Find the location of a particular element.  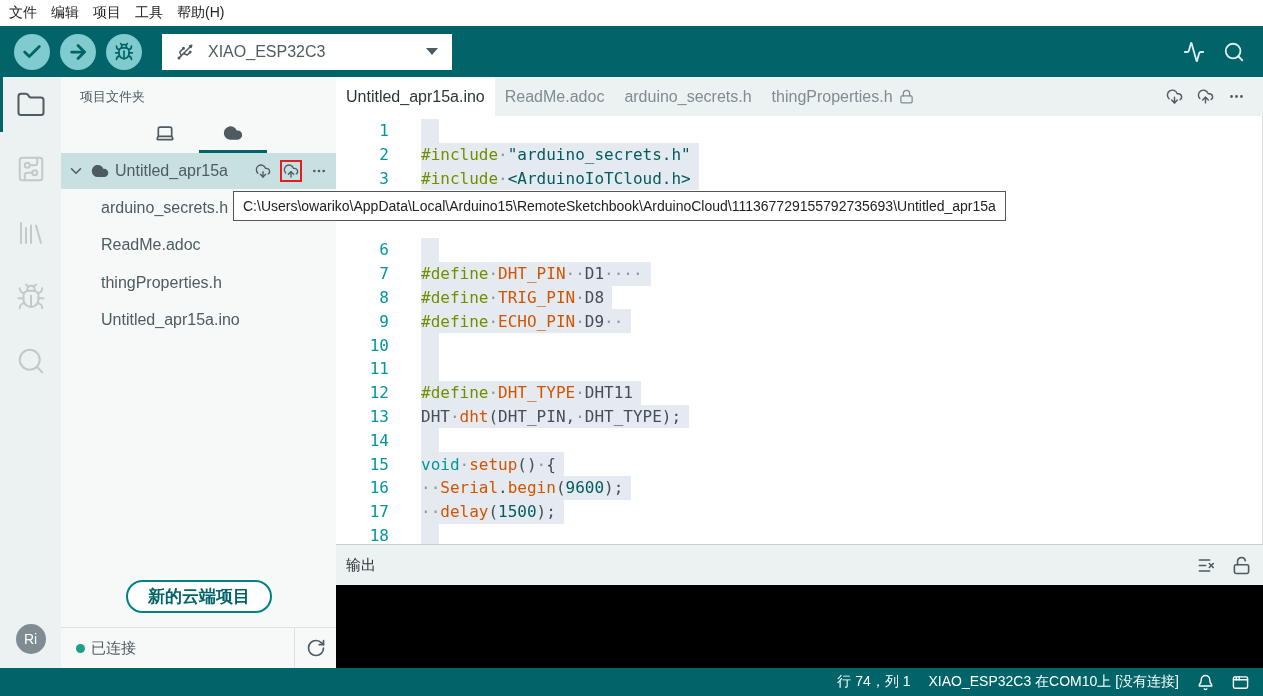

menu-item: 文件 is located at coordinates (23, 13).